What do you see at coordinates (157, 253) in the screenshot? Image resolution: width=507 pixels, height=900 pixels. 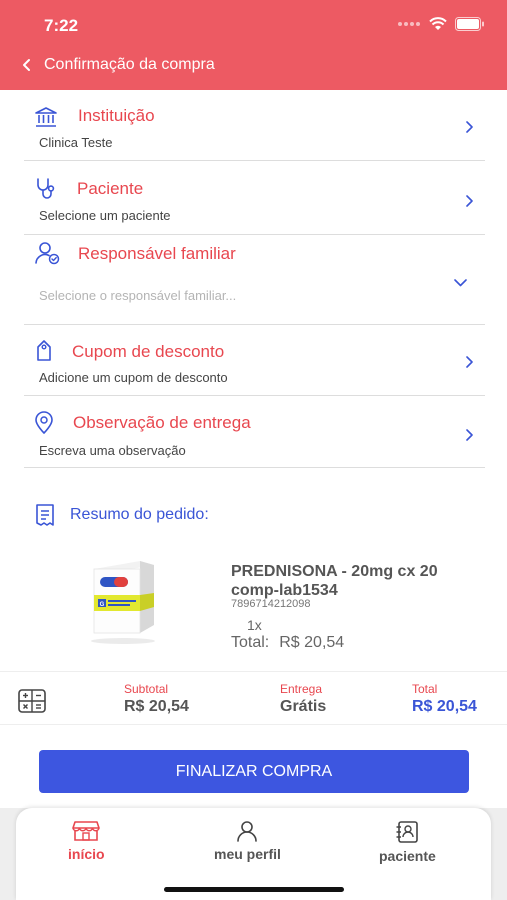 I see `guardian-title: Responsável familiar` at bounding box center [157, 253].